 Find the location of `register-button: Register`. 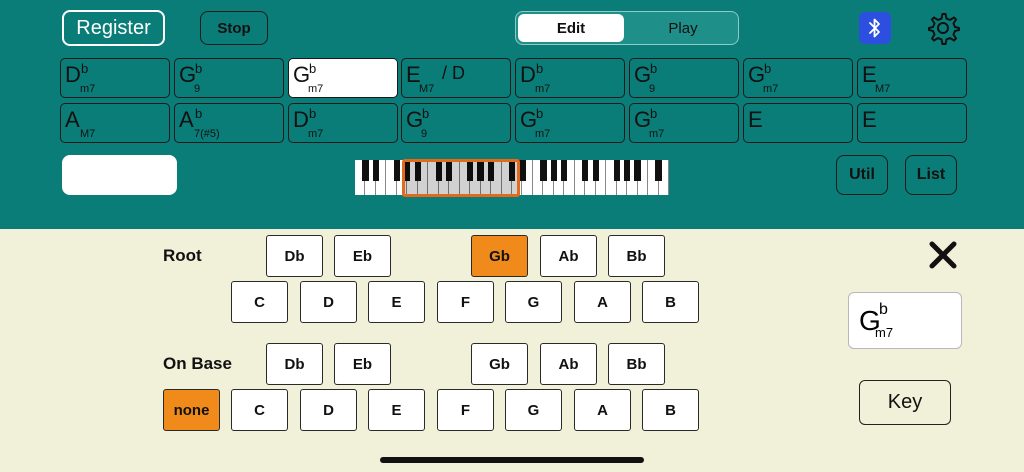

register-button: Register is located at coordinates (113, 28).